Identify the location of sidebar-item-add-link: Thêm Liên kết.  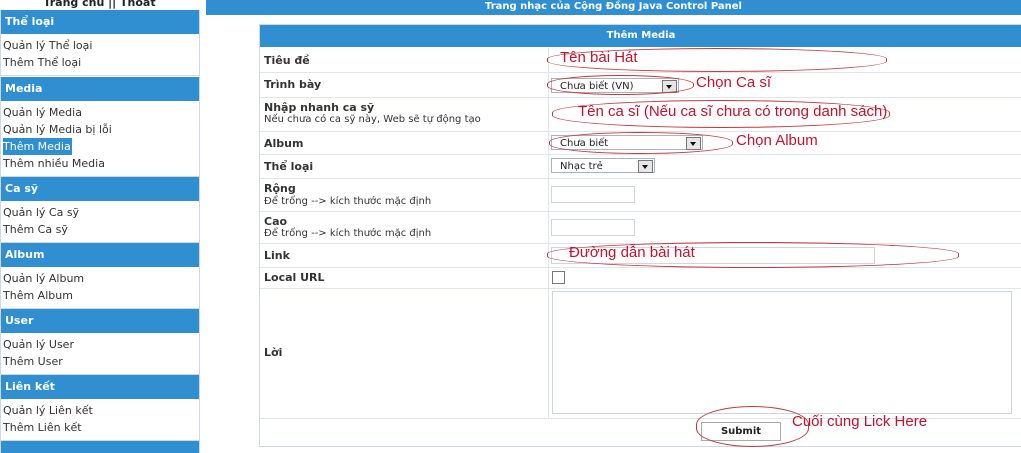
(101, 427).